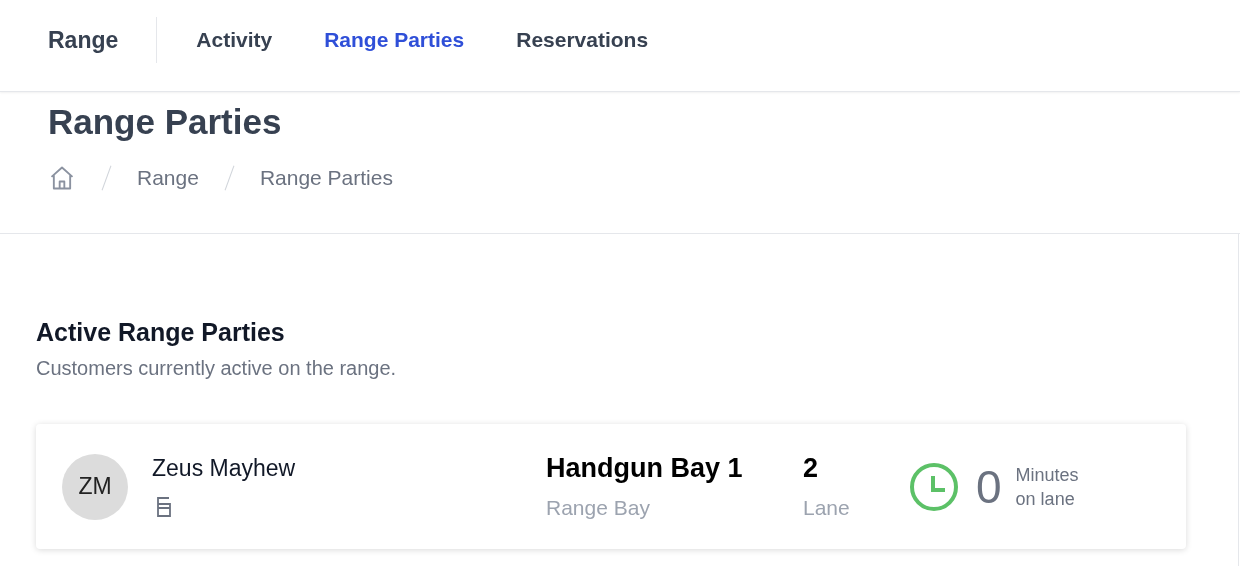 The height and width of the screenshot is (566, 1240). Describe the element at coordinates (326, 178) in the screenshot. I see `breadcrumb-link: Range Parties` at that location.